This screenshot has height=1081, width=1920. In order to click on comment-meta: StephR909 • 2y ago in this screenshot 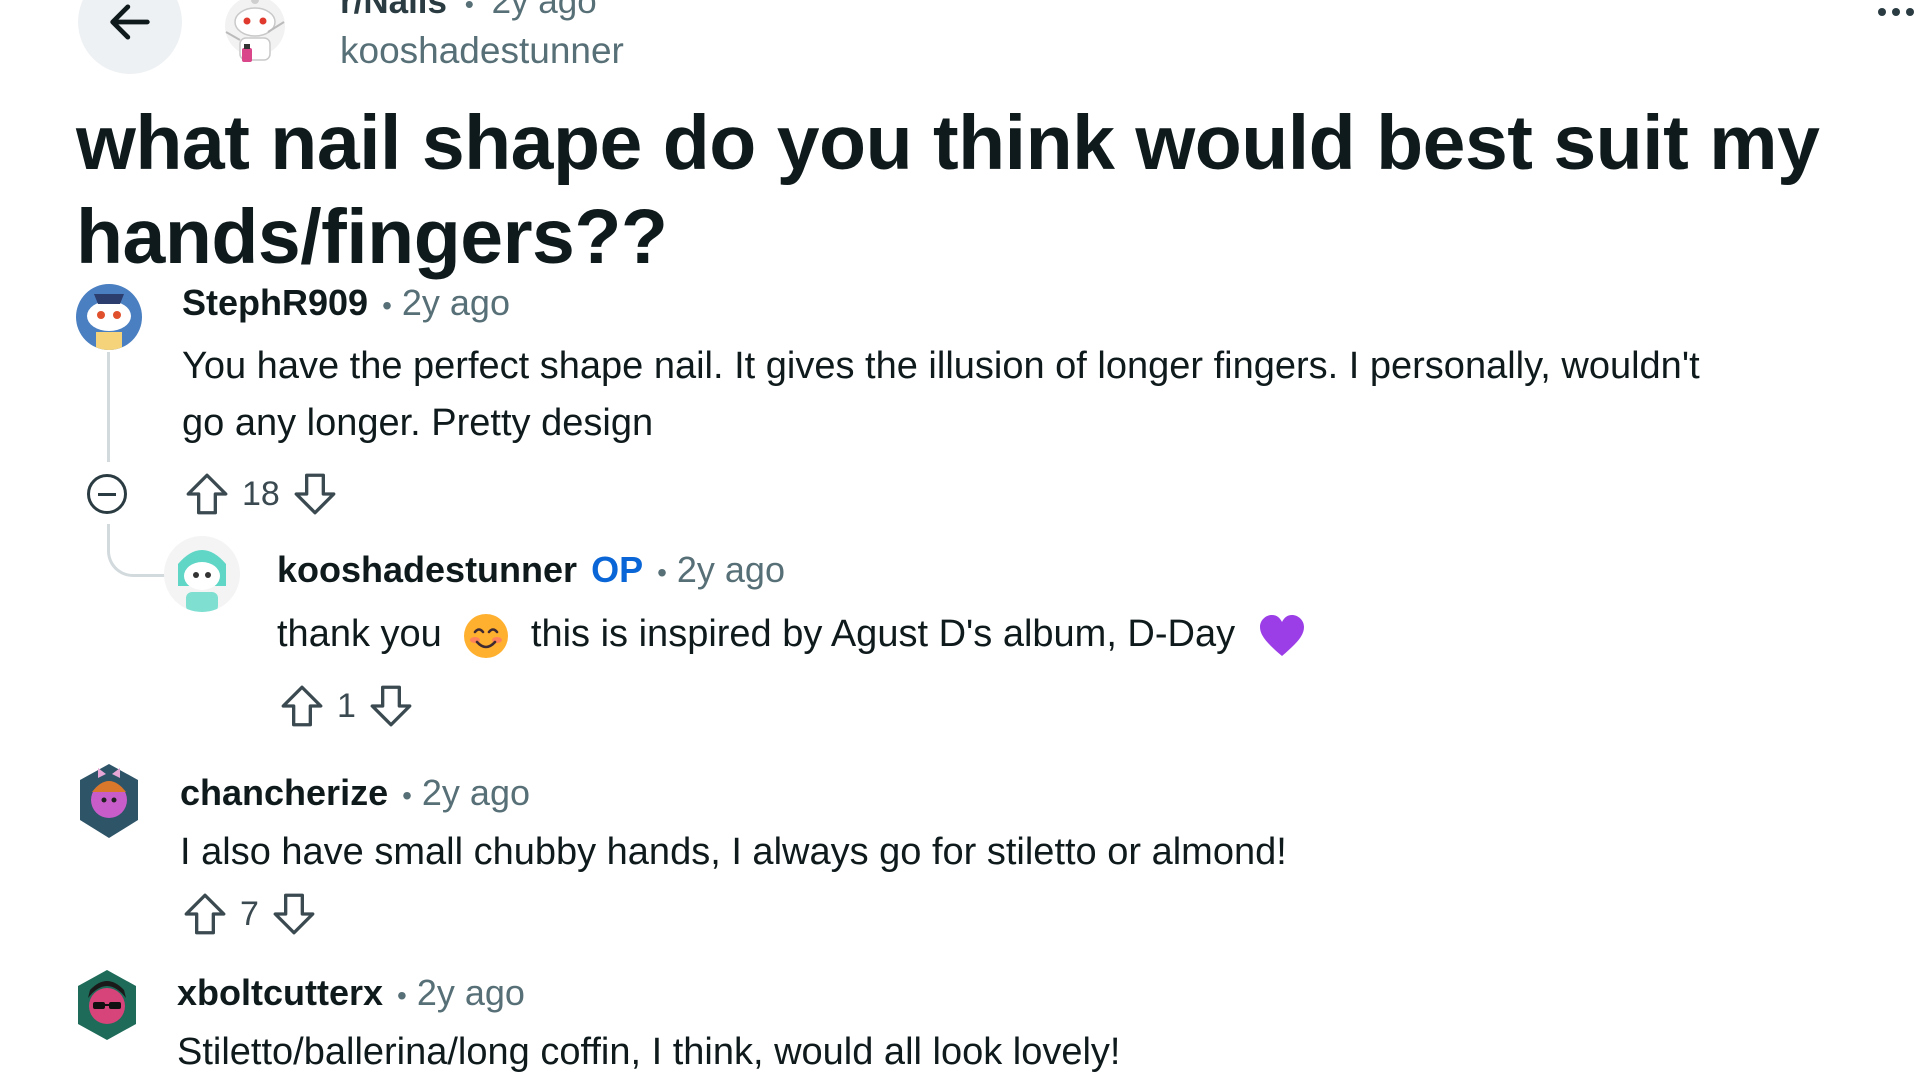, I will do `click(346, 303)`.